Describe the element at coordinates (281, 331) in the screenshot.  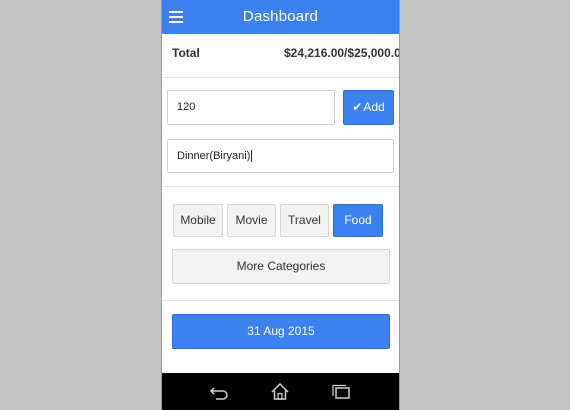
I see `date-picker-button: 31 Aug 2015` at that location.